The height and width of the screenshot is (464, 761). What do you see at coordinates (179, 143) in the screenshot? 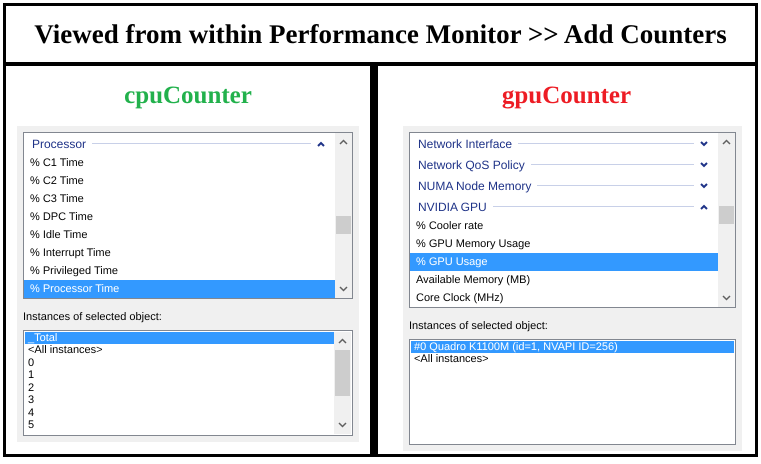
I see `counter-category: Processor` at bounding box center [179, 143].